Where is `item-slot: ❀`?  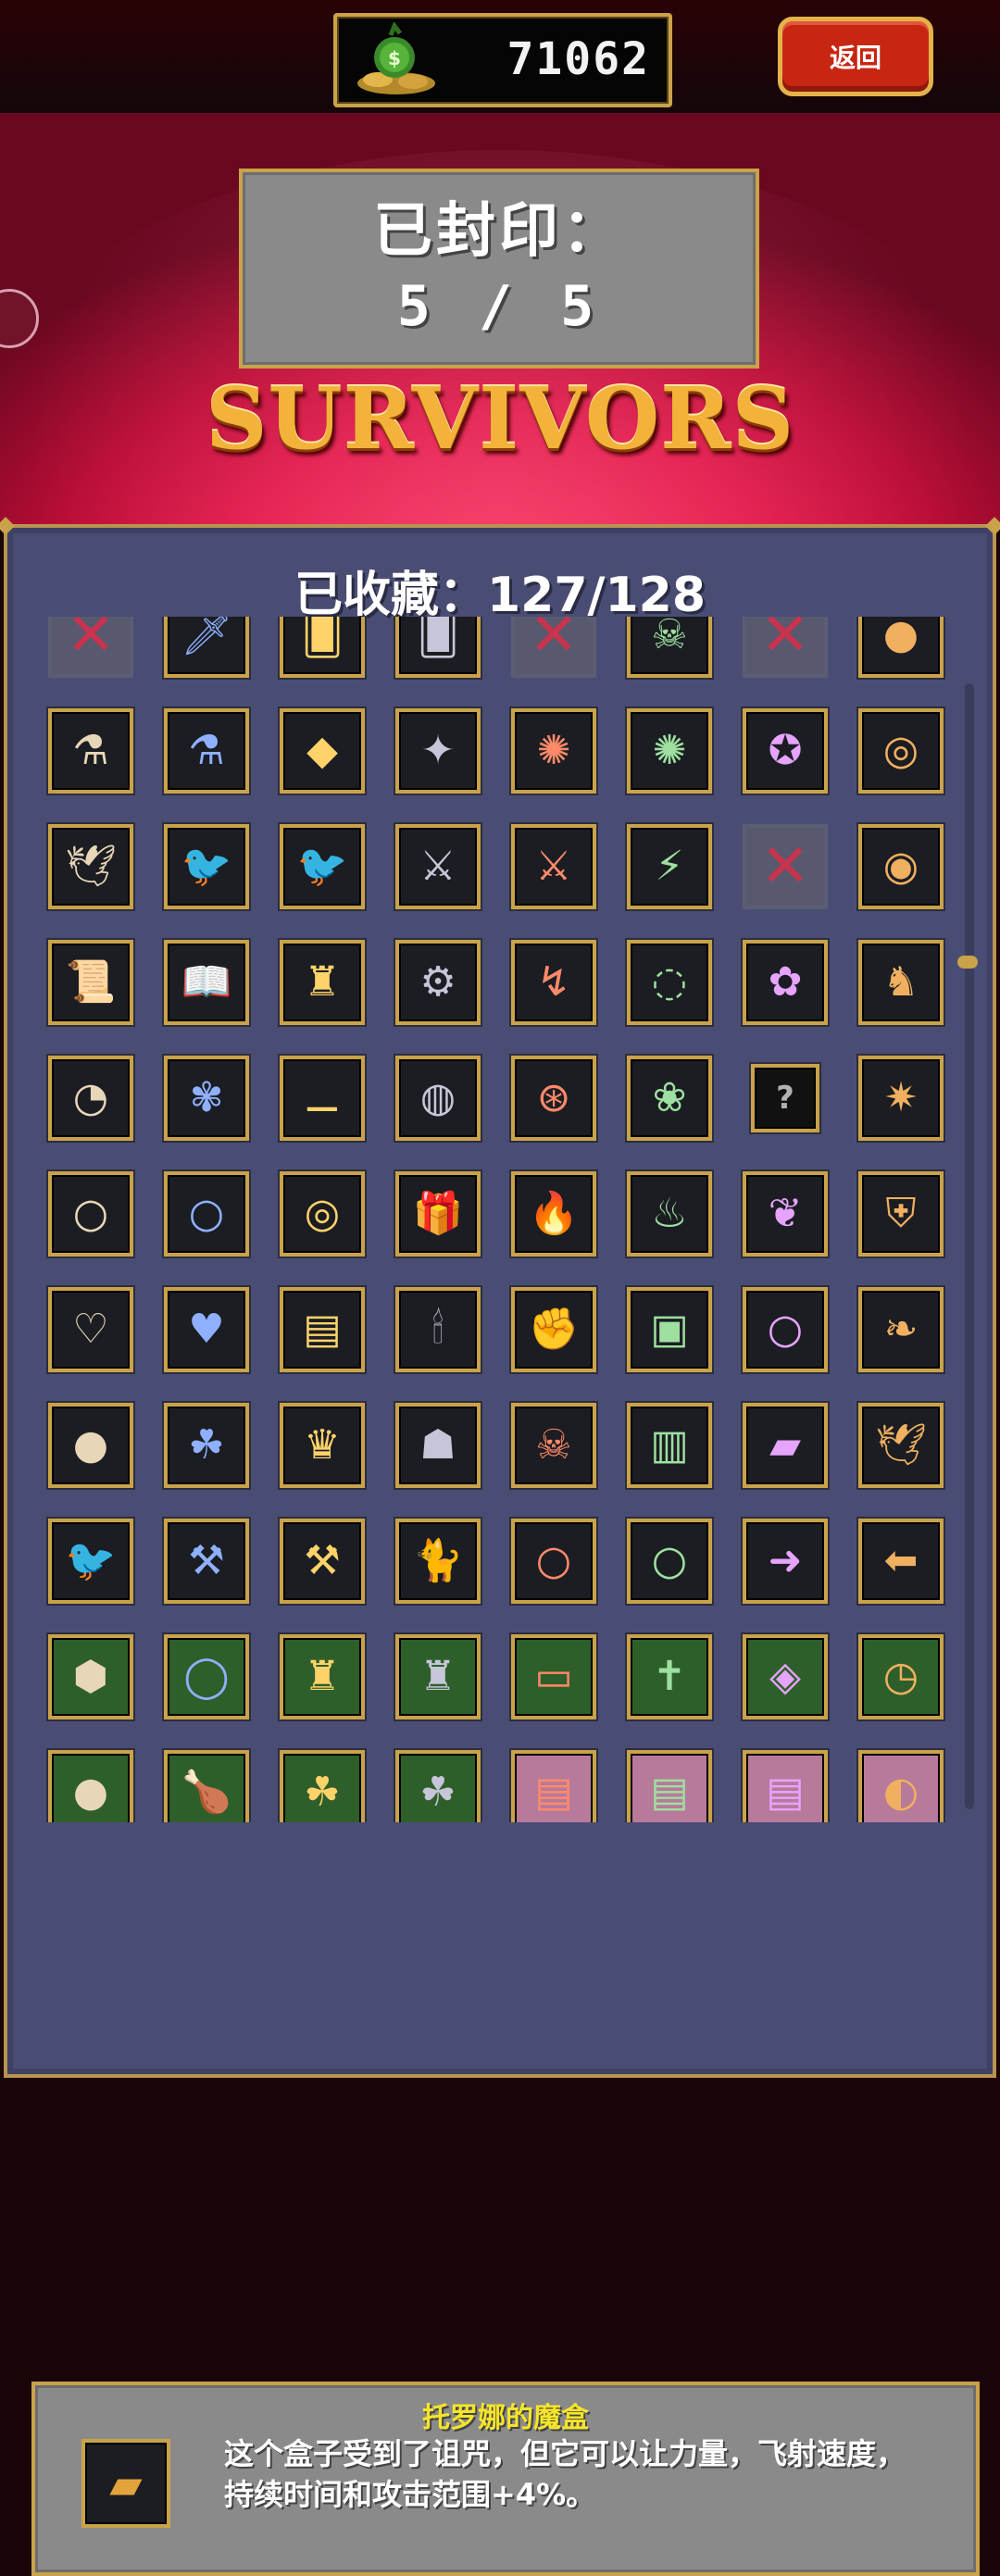
item-slot: ❀ is located at coordinates (670, 1098).